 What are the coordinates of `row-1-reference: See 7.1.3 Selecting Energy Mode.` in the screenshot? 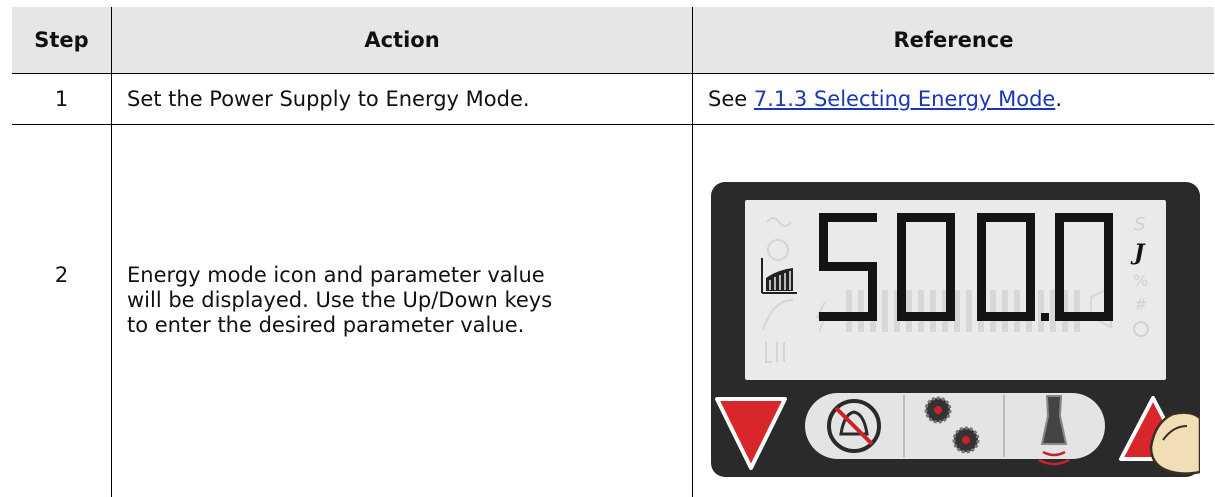 It's located at (960, 99).